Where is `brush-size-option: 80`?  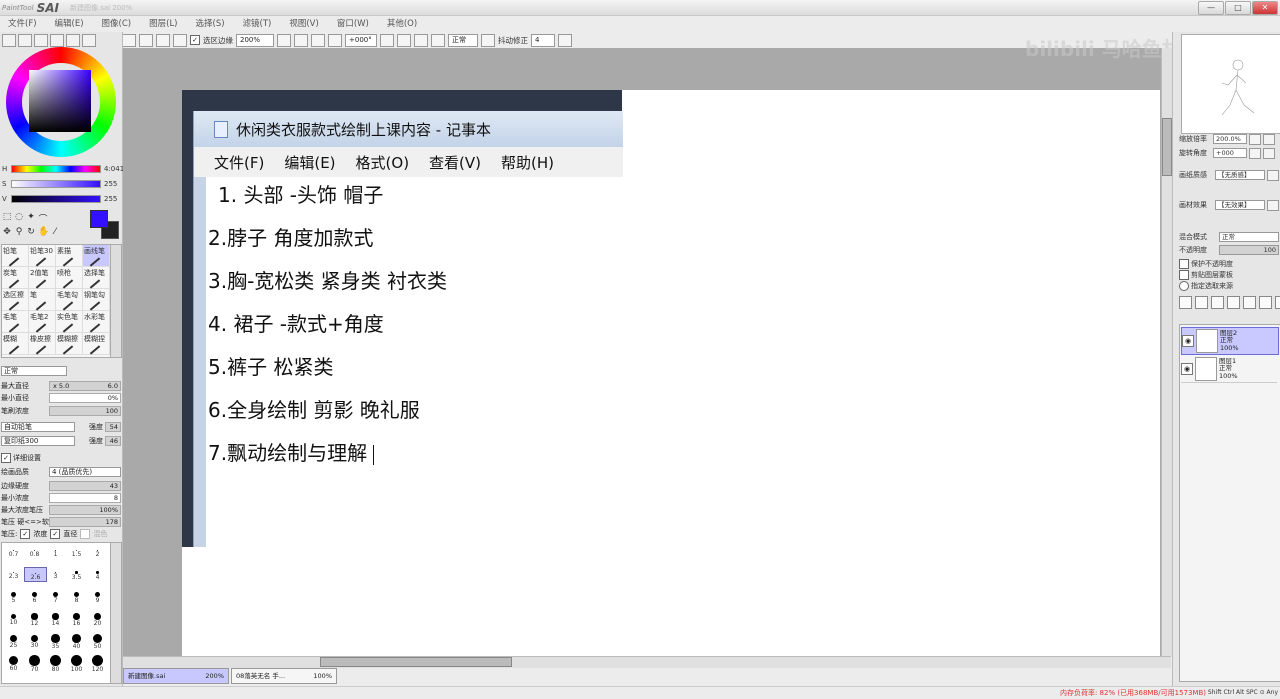
brush-size-option: 80 is located at coordinates (55, 664).